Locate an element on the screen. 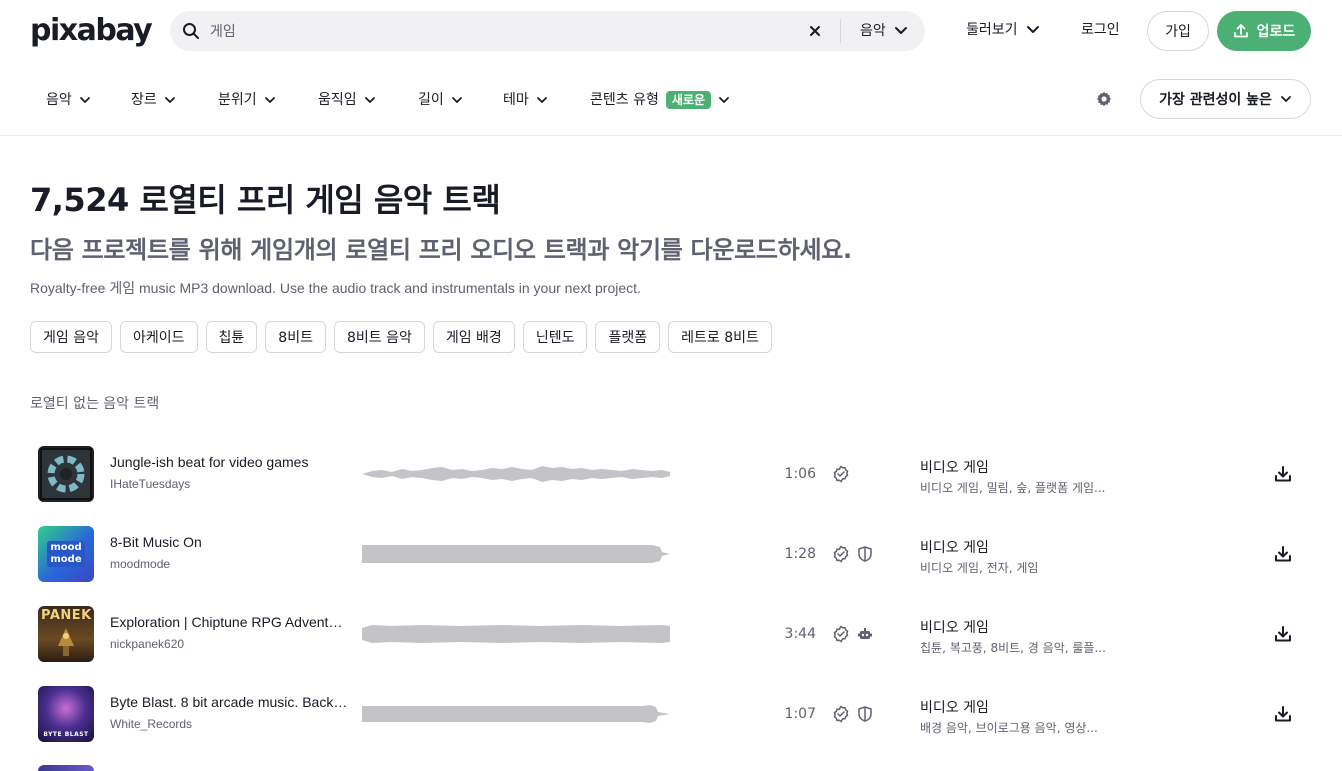  track-artist: White_Records is located at coordinates (151, 724).